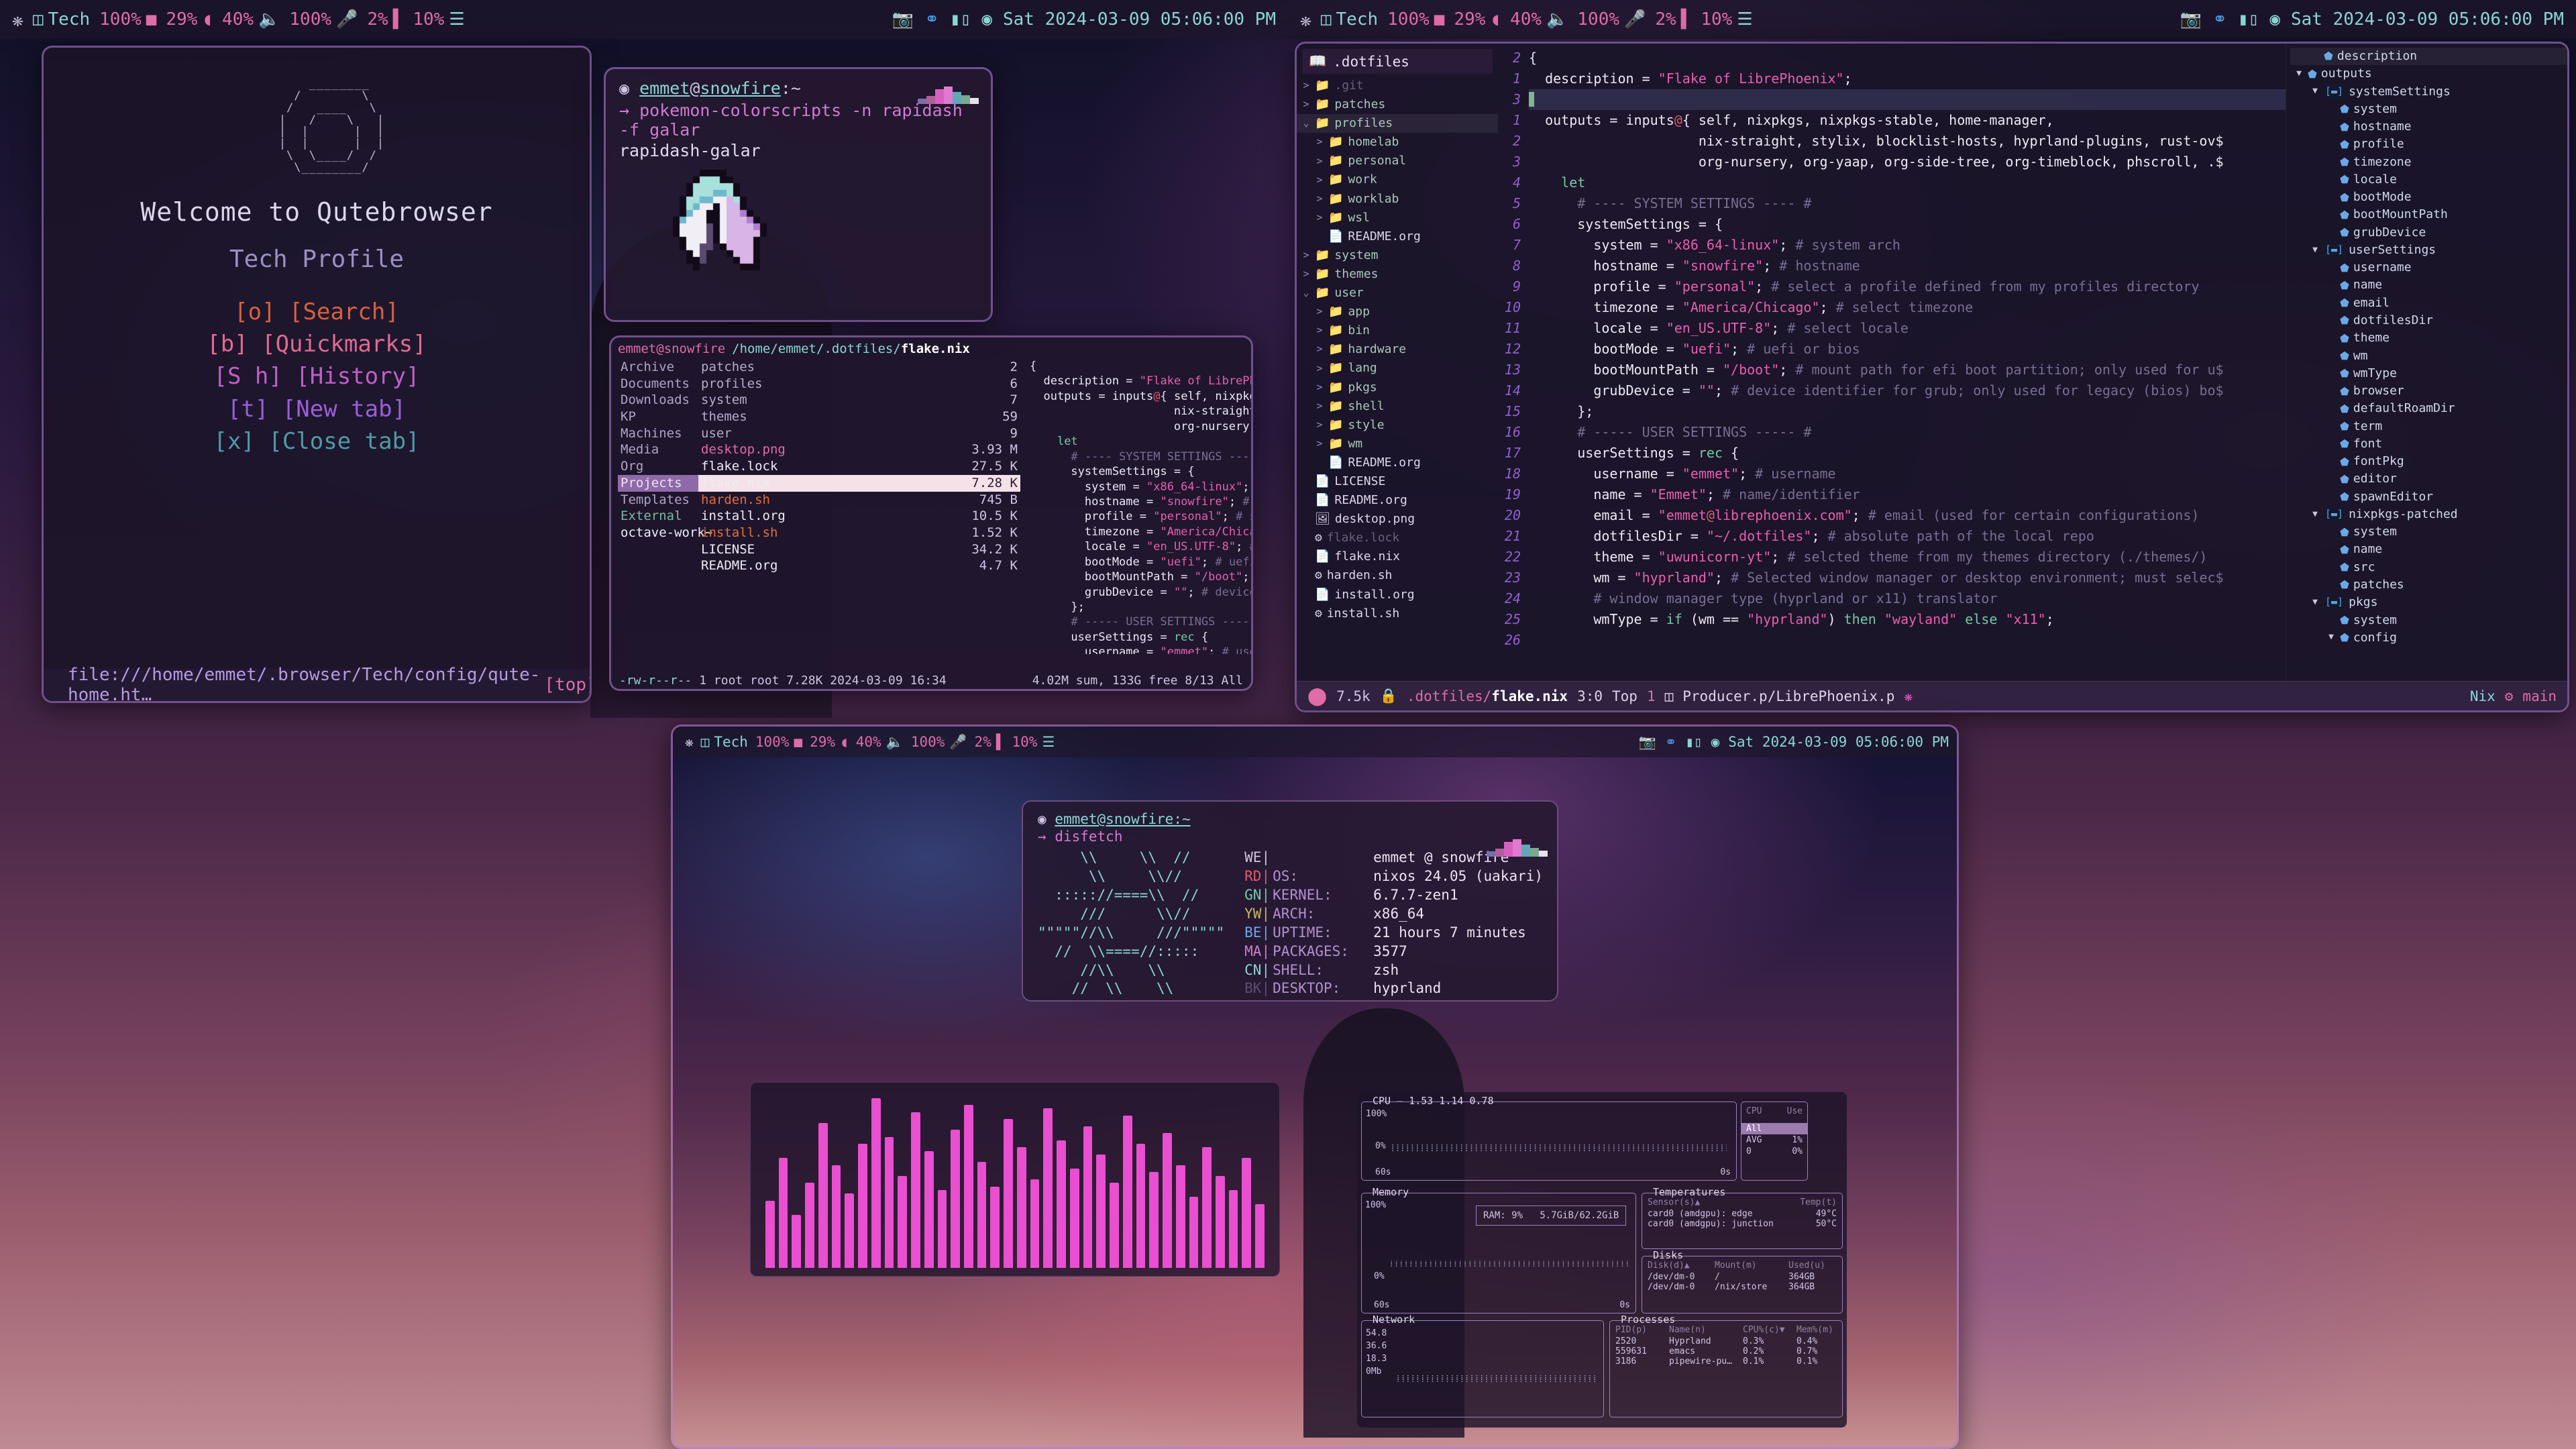 The width and height of the screenshot is (2576, 1449). I want to click on btop-temp-row: card0 (amdgpu): edge 49°C, so click(1742, 1214).